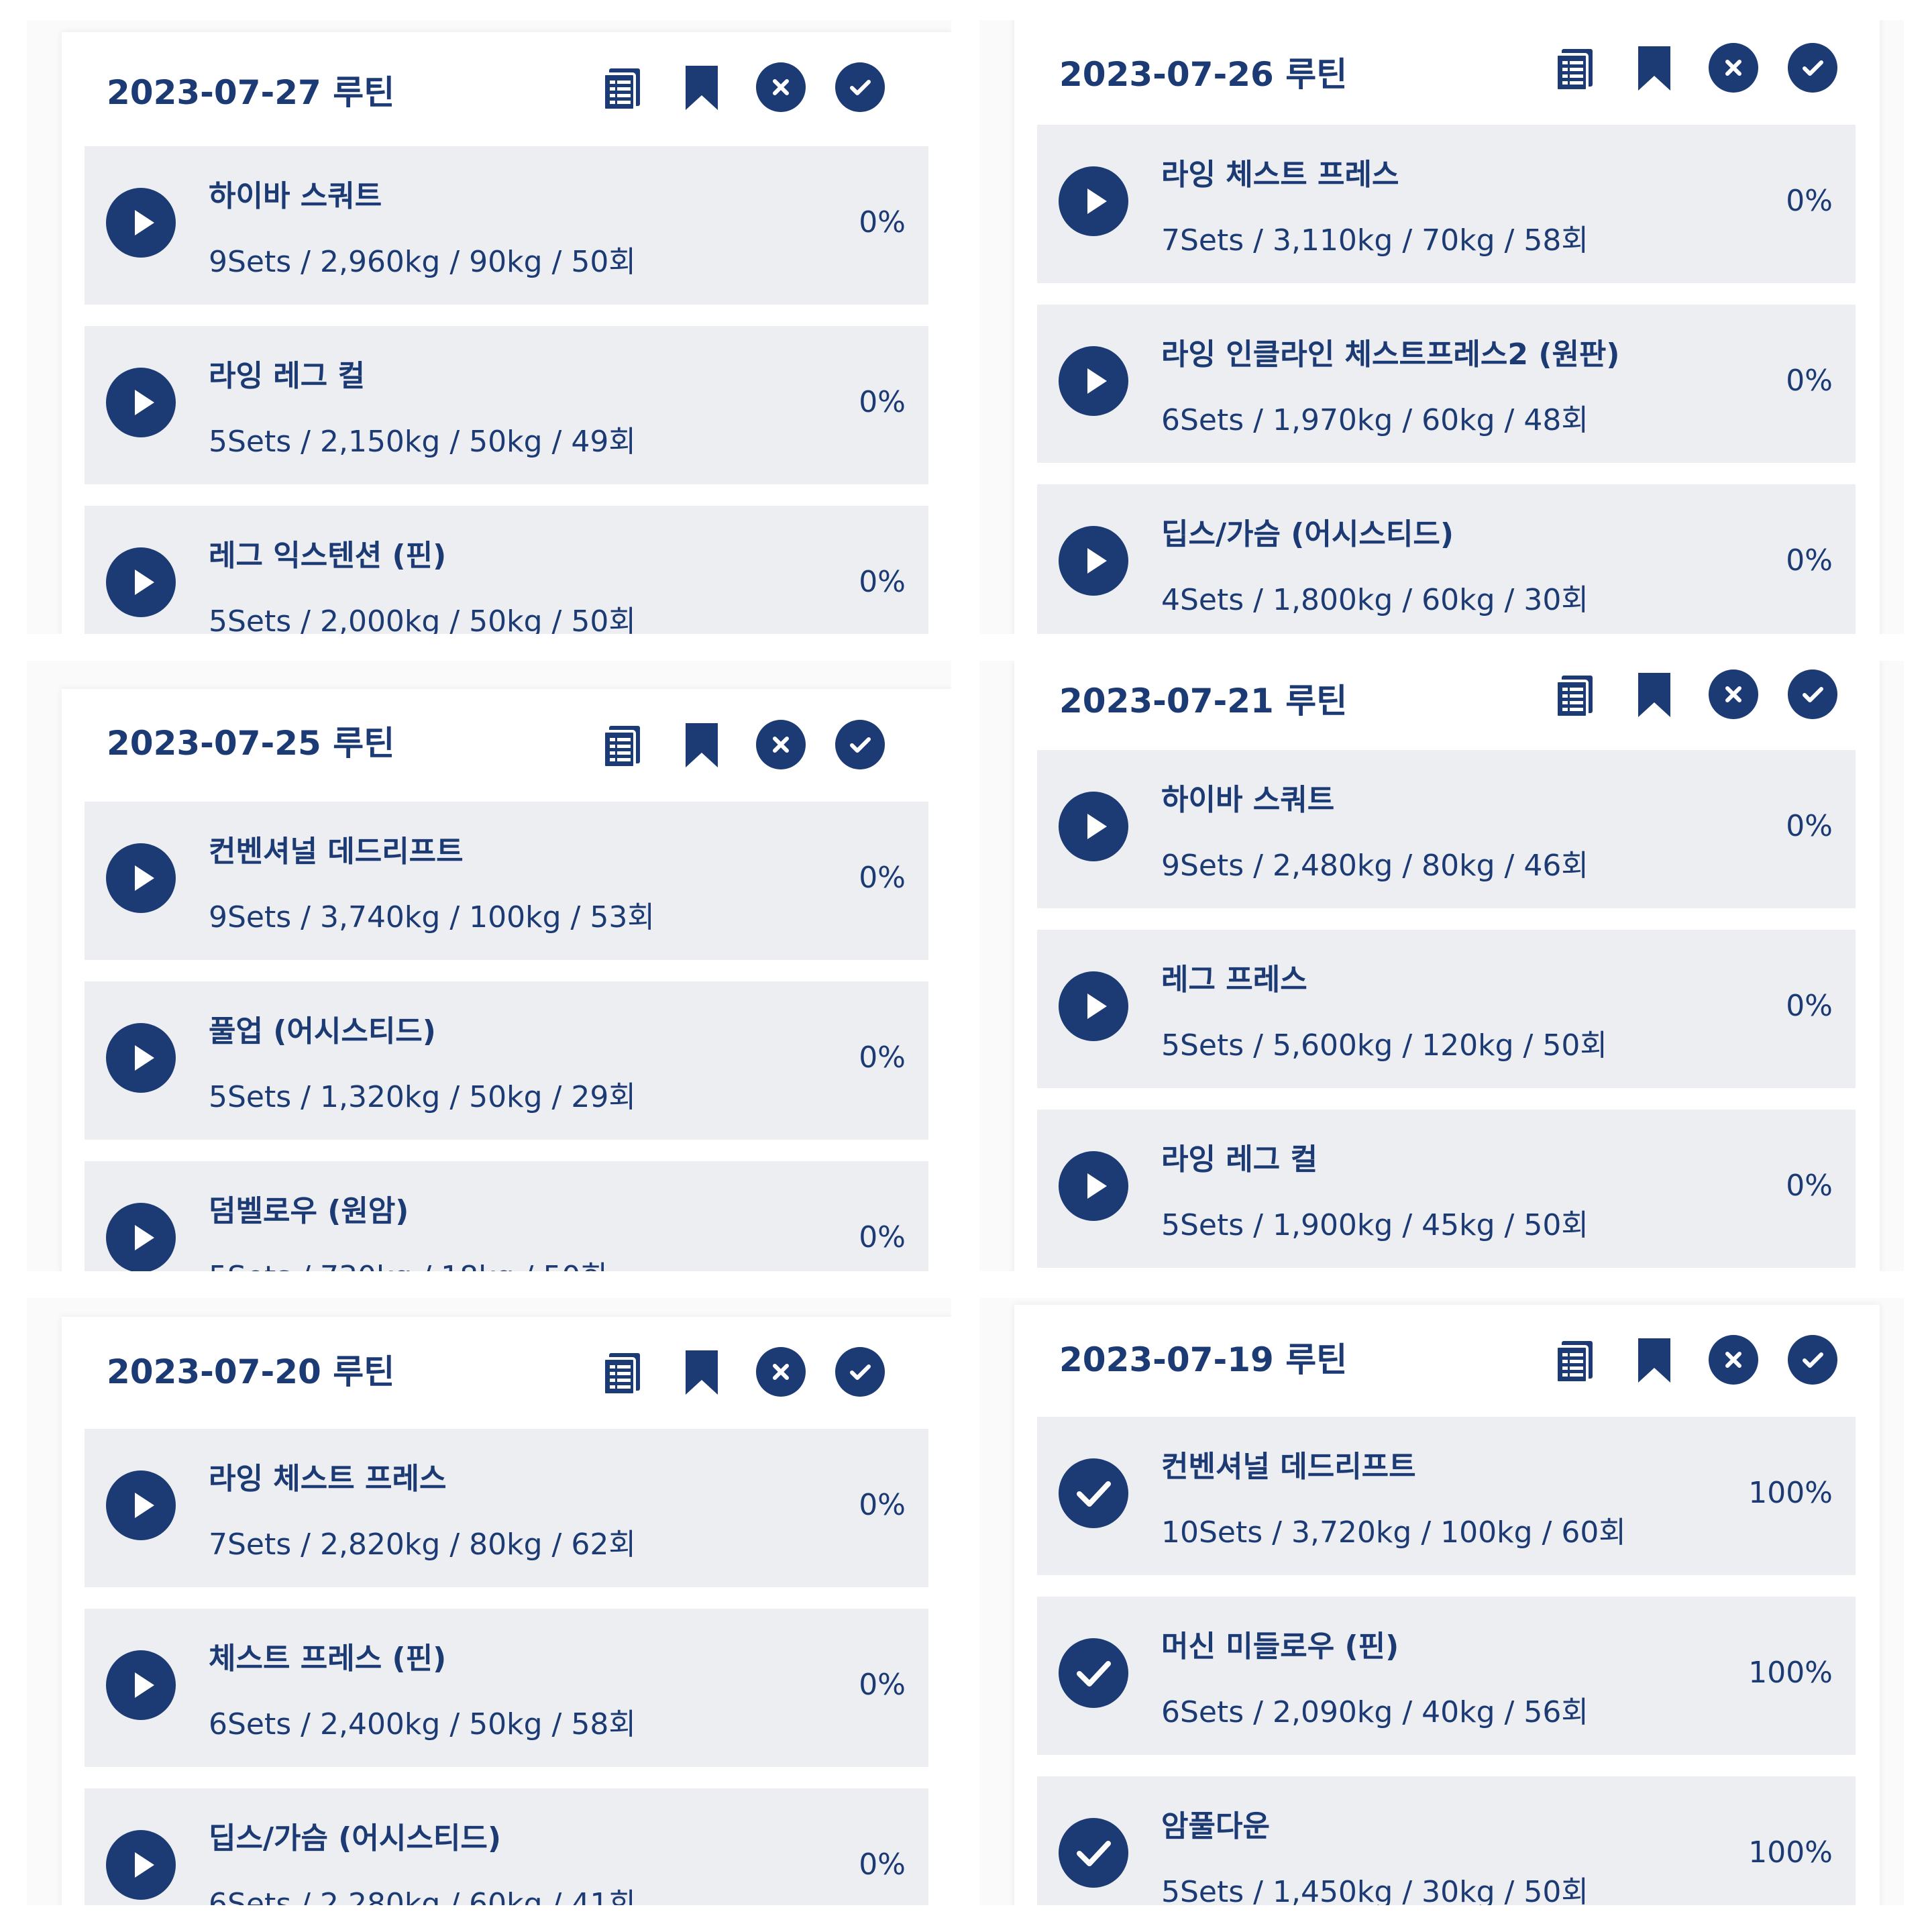 Image resolution: width=1932 pixels, height=1932 pixels. What do you see at coordinates (1446, 1189) in the screenshot?
I see `exercise-row: 라잉 레그 컬 5Sets / 1,900kg / 45kg / 50회 0%` at bounding box center [1446, 1189].